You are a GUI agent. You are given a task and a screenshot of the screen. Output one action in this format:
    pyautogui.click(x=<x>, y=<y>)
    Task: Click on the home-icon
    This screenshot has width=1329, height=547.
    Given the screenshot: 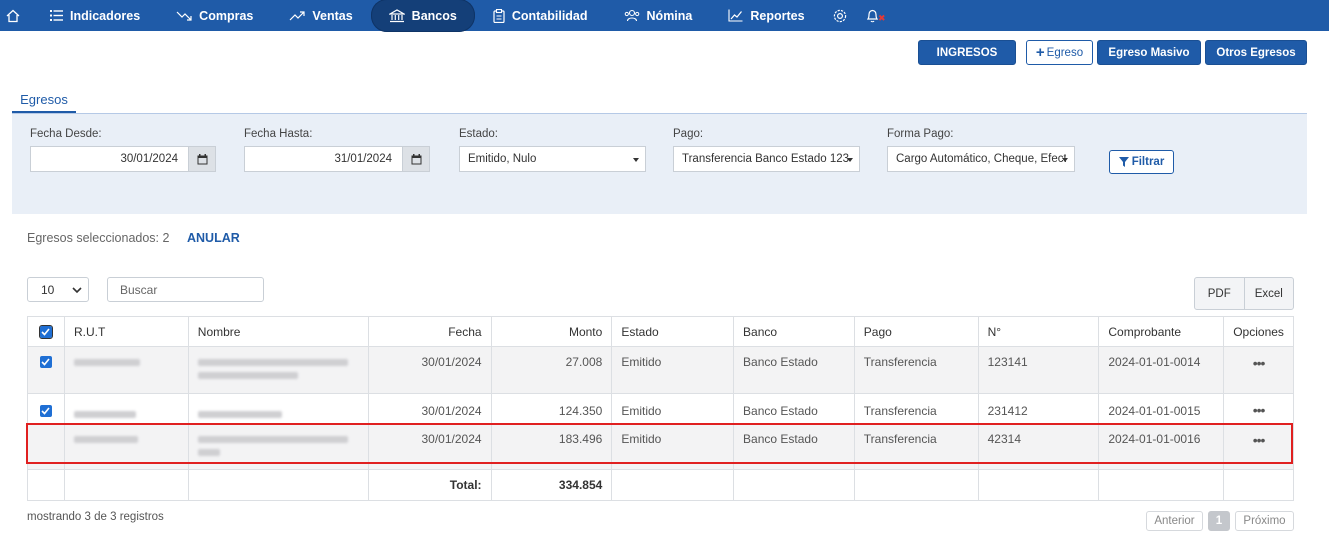 What is the action you would take?
    pyautogui.click(x=13, y=15)
    